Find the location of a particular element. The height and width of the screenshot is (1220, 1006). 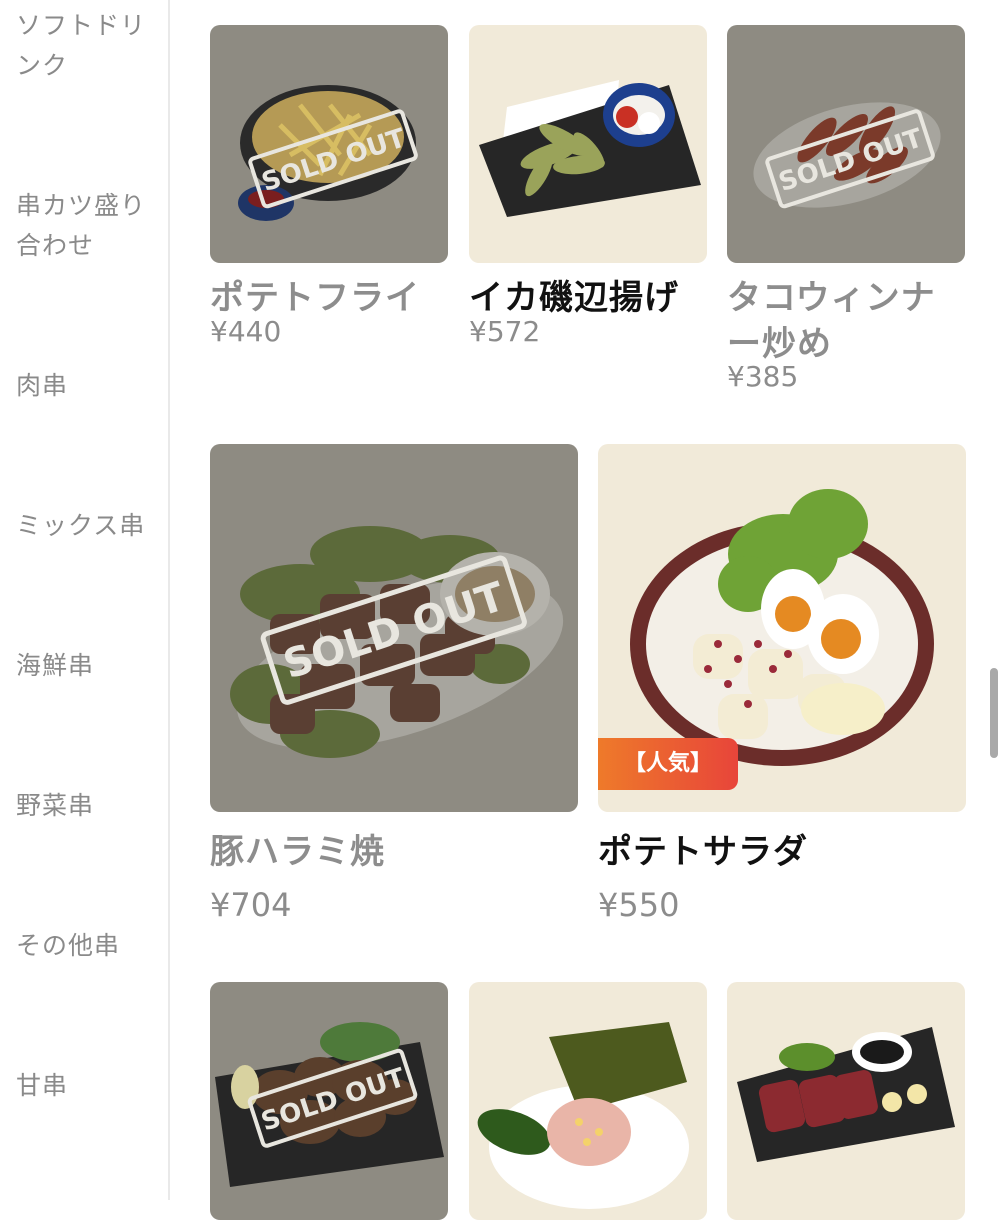

item-price: ¥385 is located at coordinates (763, 376).